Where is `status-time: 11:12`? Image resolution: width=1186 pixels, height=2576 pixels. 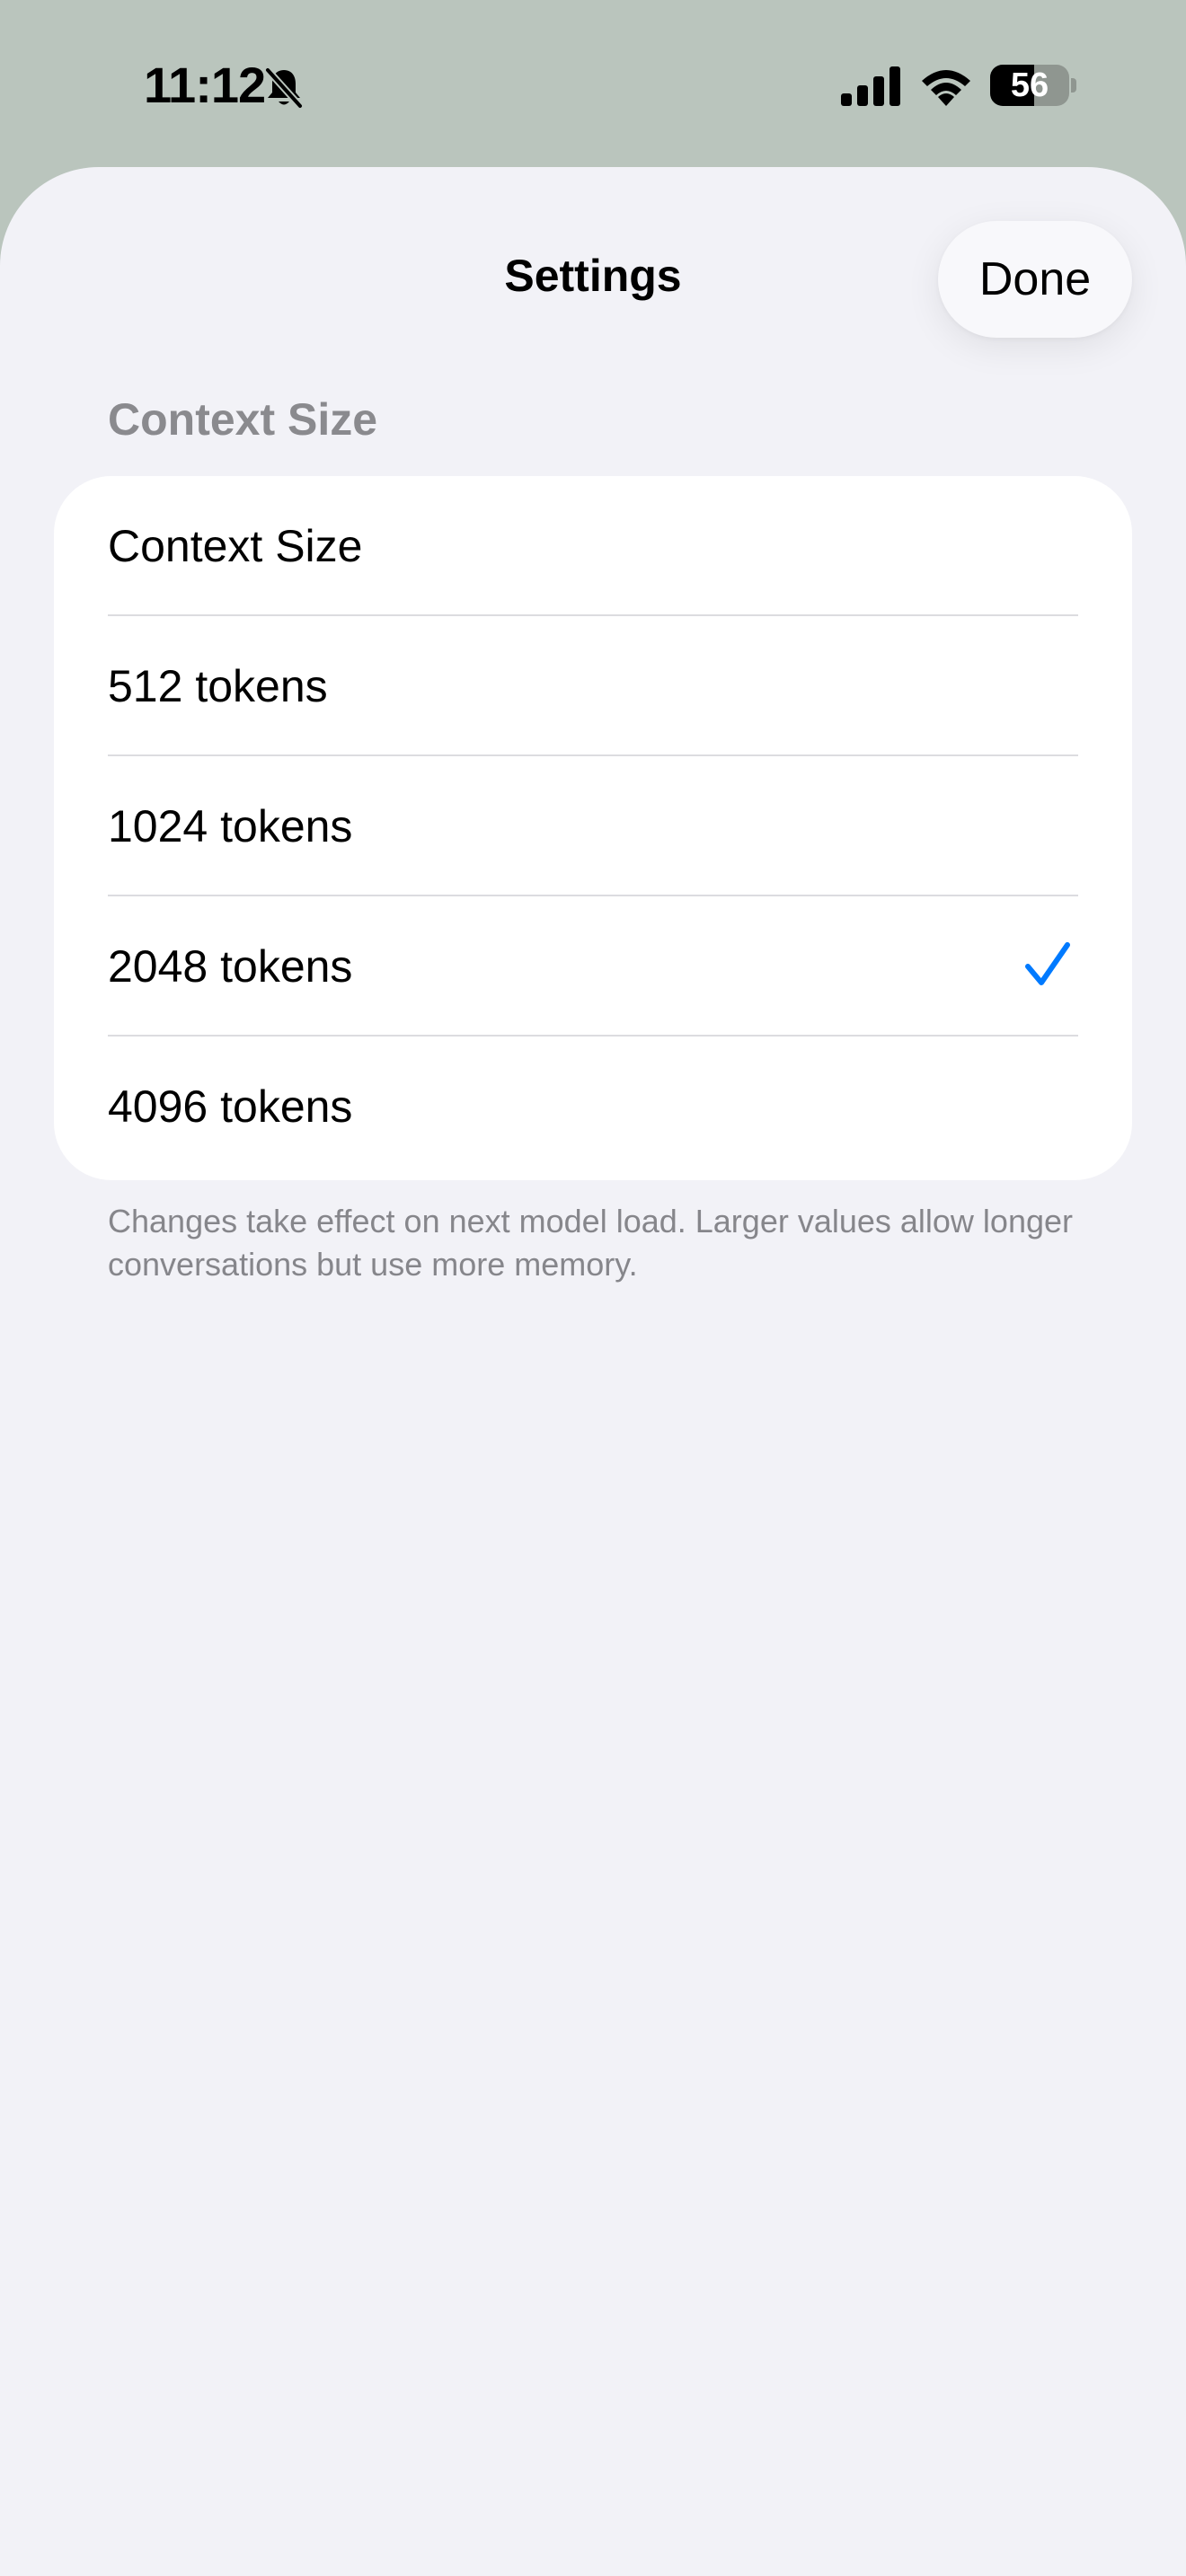
status-time: 11:12 is located at coordinates (205, 85).